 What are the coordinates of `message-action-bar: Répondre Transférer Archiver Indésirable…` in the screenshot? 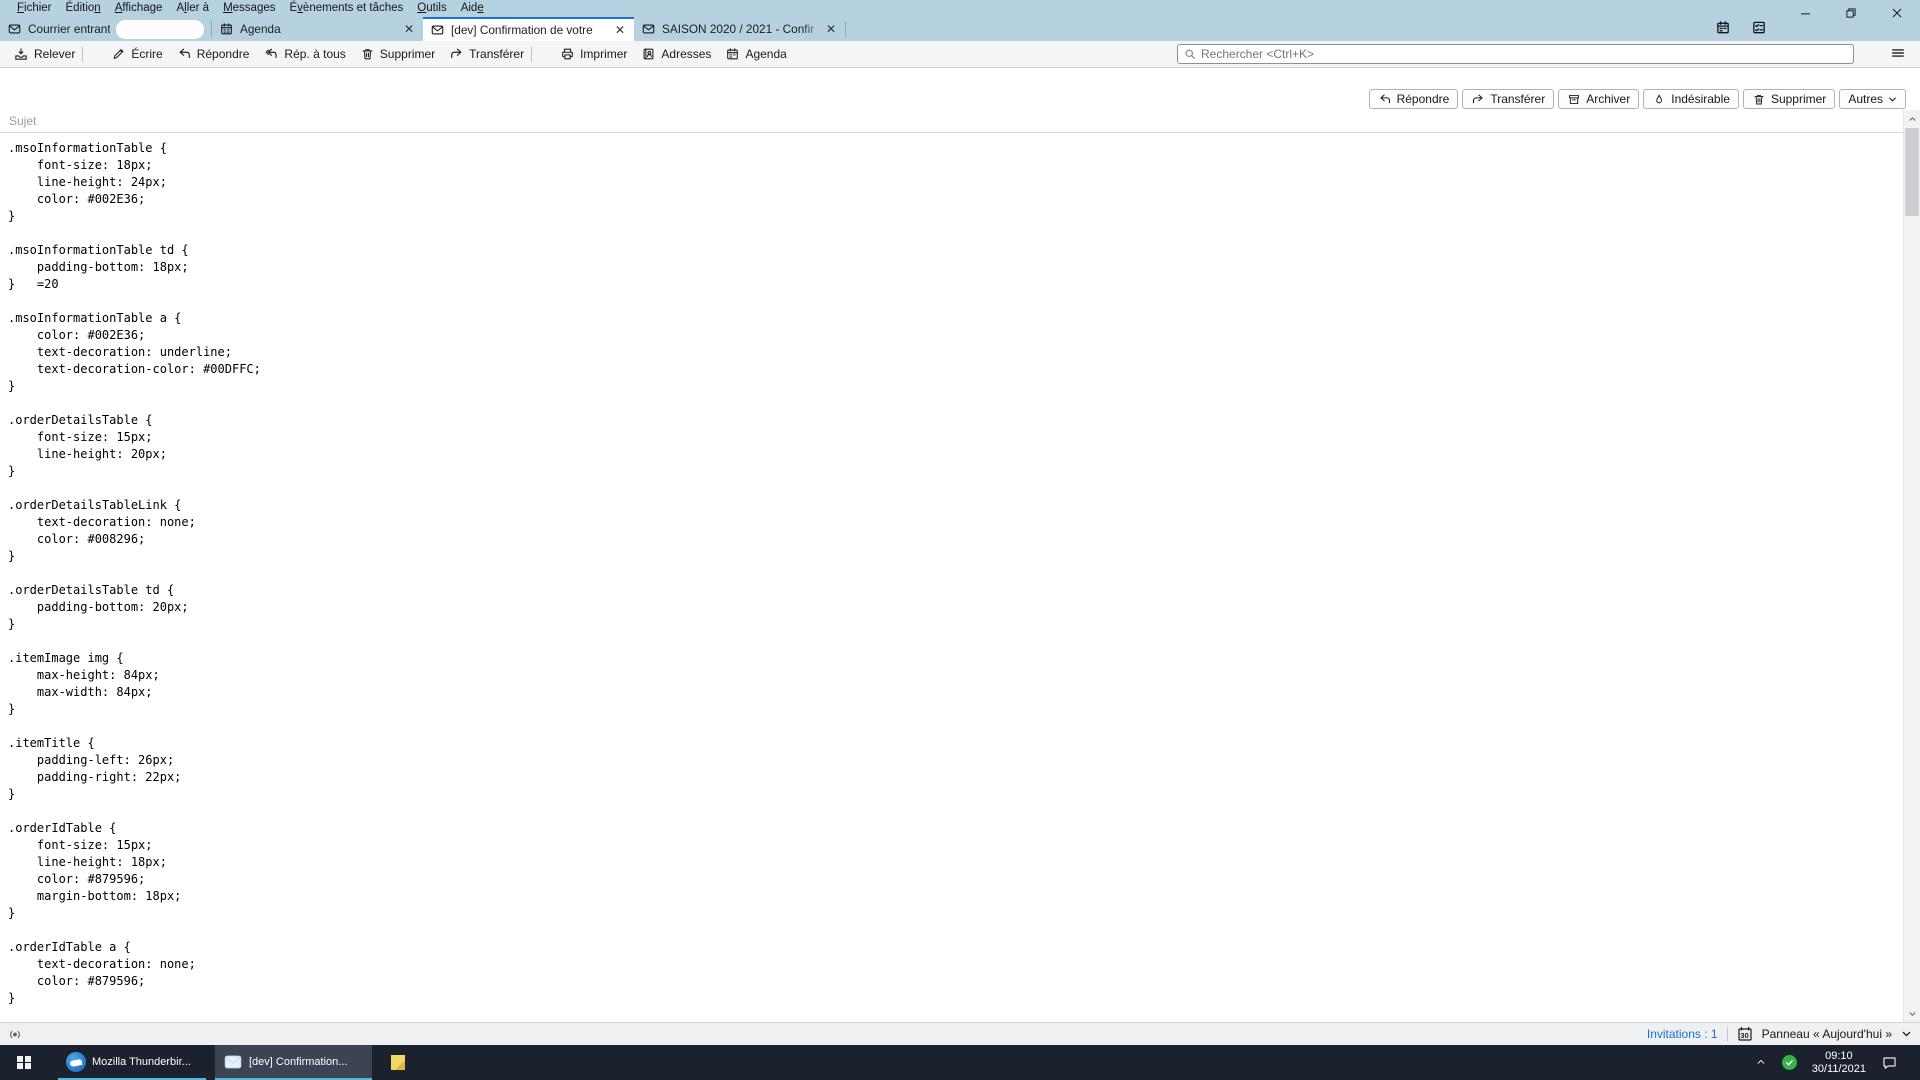 It's located at (1637, 99).